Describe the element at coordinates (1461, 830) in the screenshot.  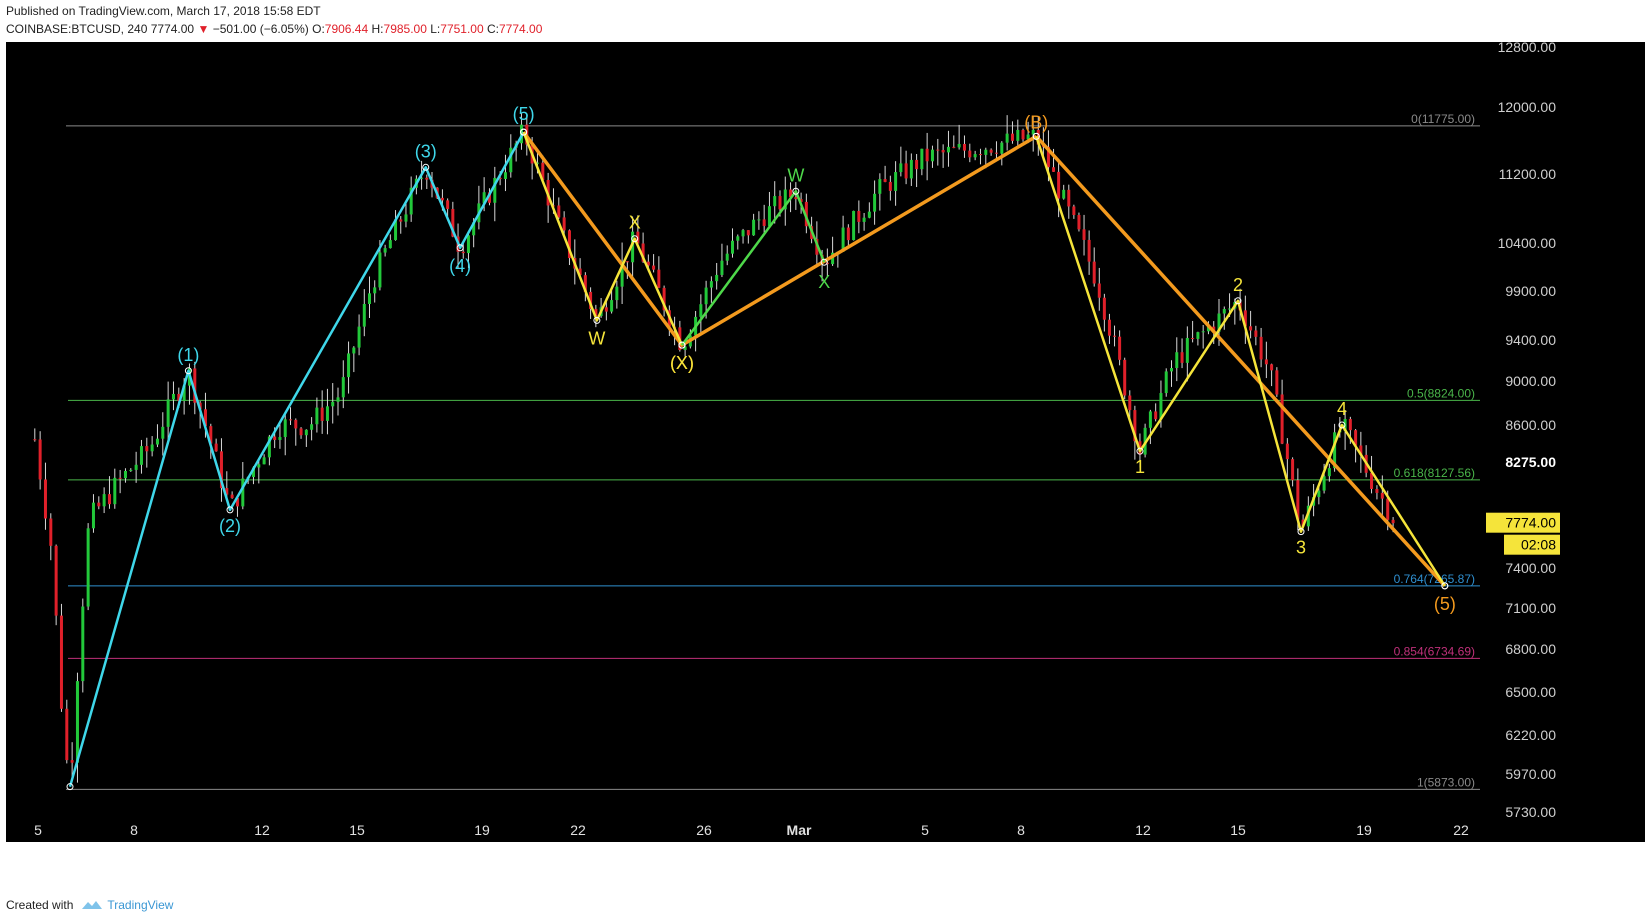
I see `time-tick-label: 22` at that location.